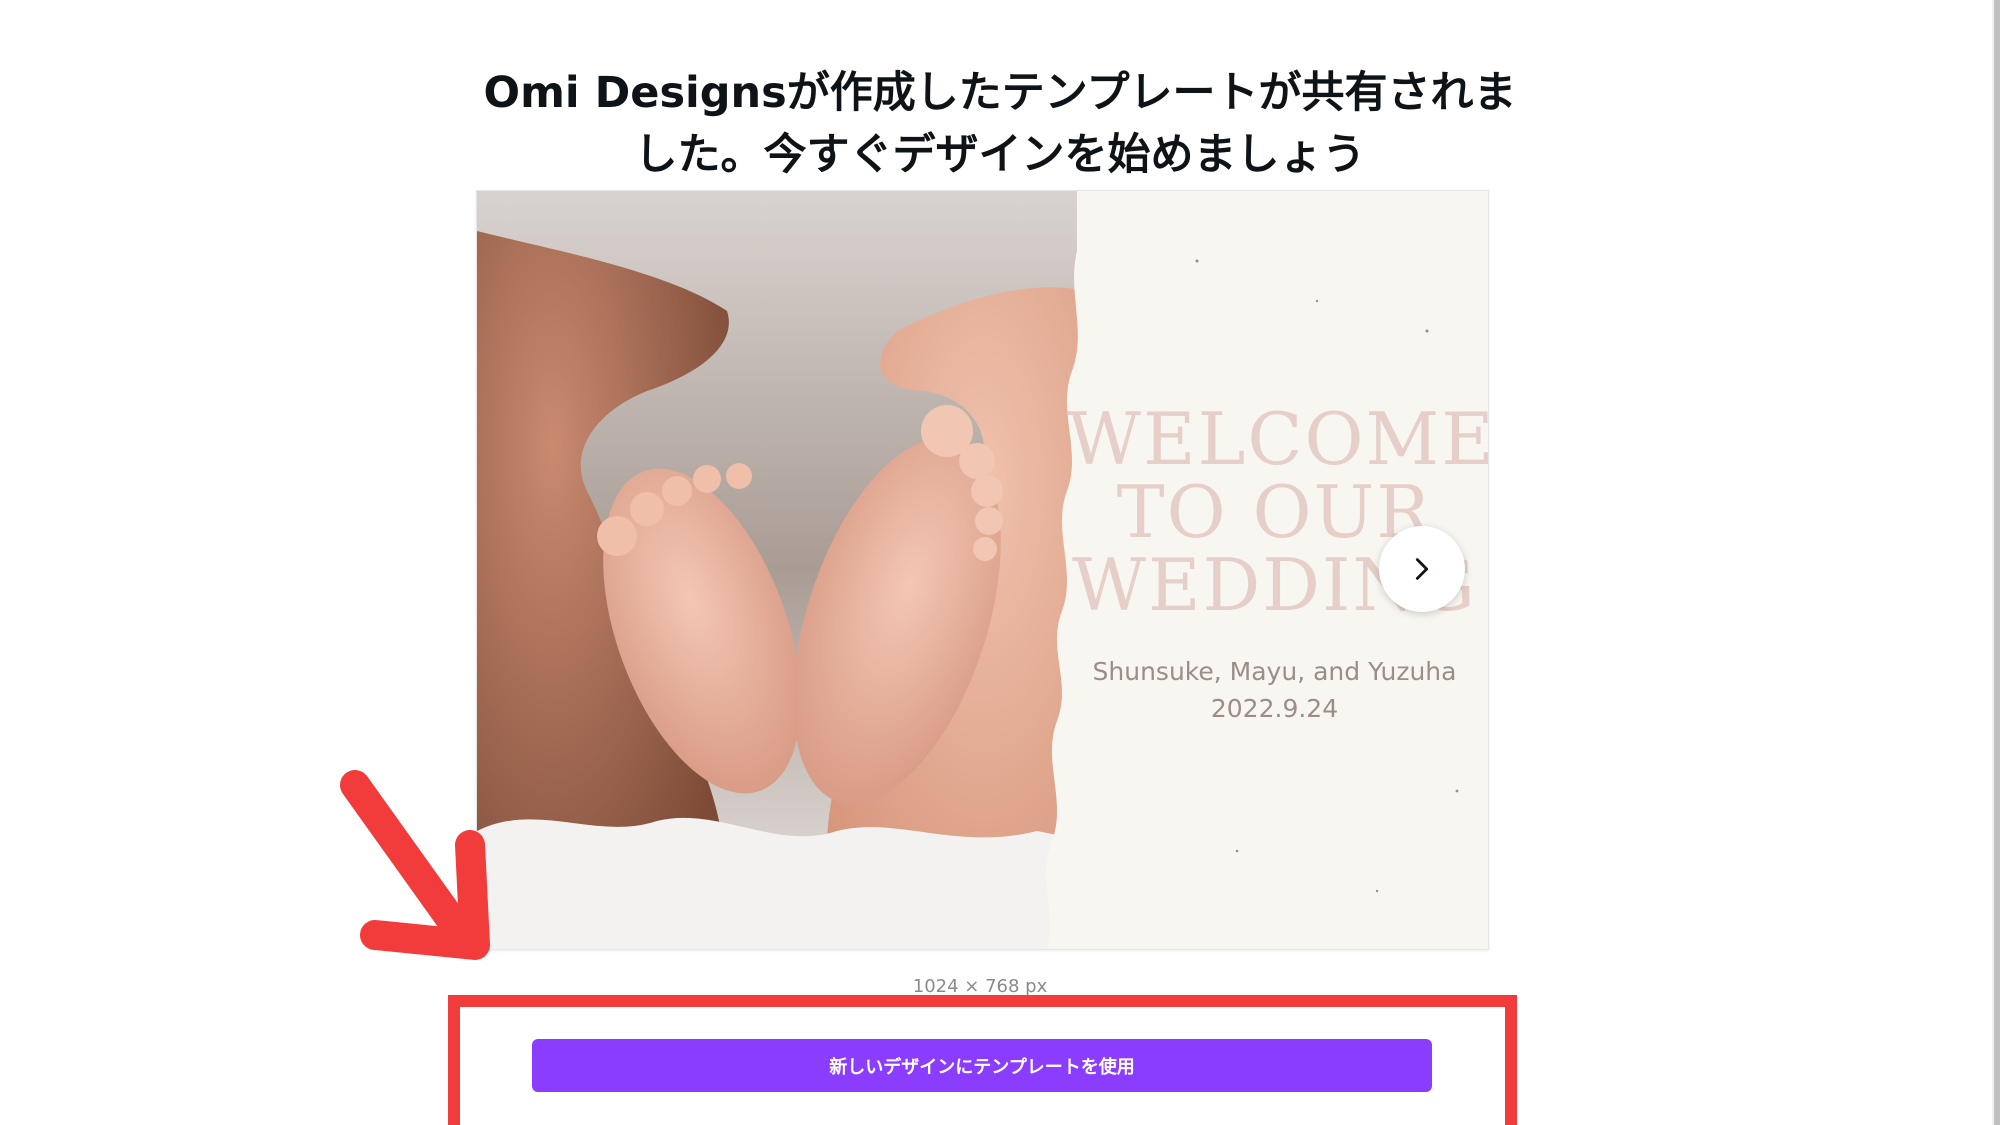 This screenshot has height=1125, width=2000. Describe the element at coordinates (415, 865) in the screenshot. I see `red-arrow-annotation-icon` at that location.